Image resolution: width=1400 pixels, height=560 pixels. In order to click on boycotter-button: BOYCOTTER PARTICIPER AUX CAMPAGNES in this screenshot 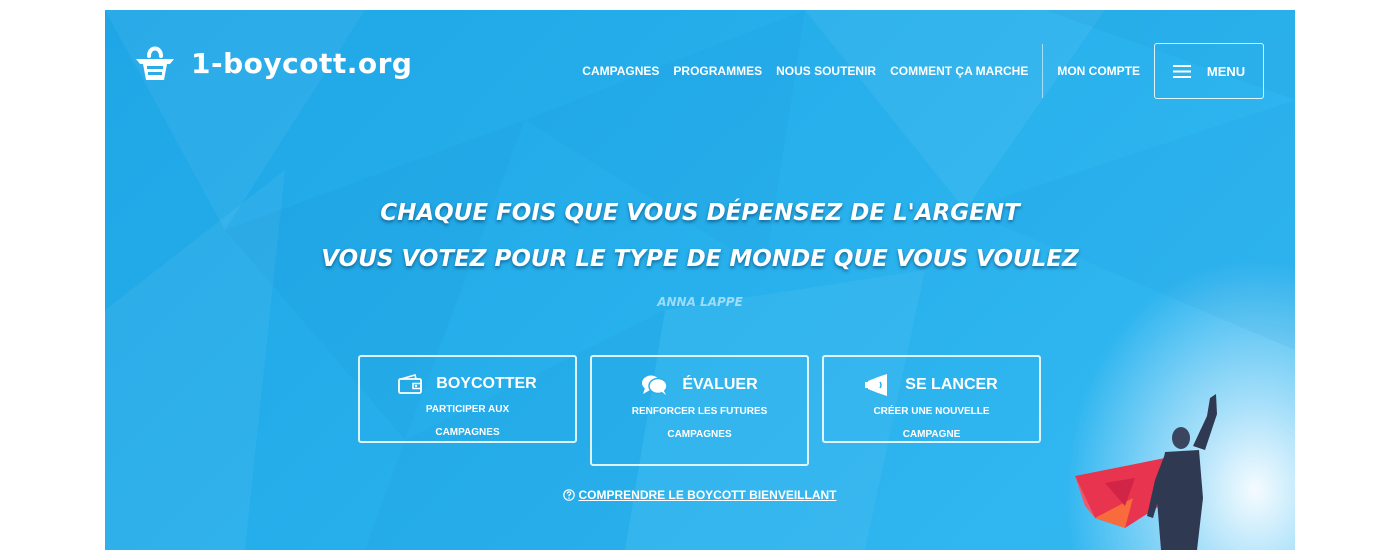, I will do `click(467, 399)`.